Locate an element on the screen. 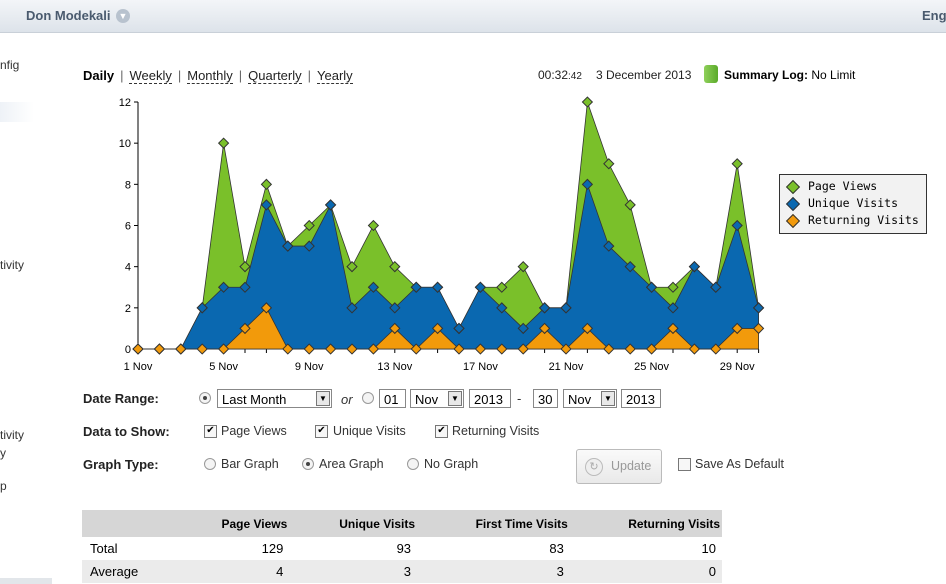 Image resolution: width=946 pixels, height=584 pixels. range-dash: - is located at coordinates (519, 398).